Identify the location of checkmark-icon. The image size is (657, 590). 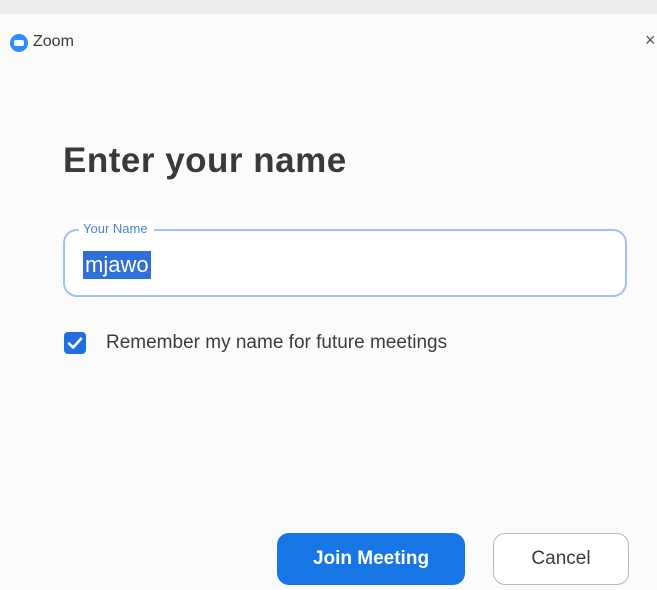
(75, 343).